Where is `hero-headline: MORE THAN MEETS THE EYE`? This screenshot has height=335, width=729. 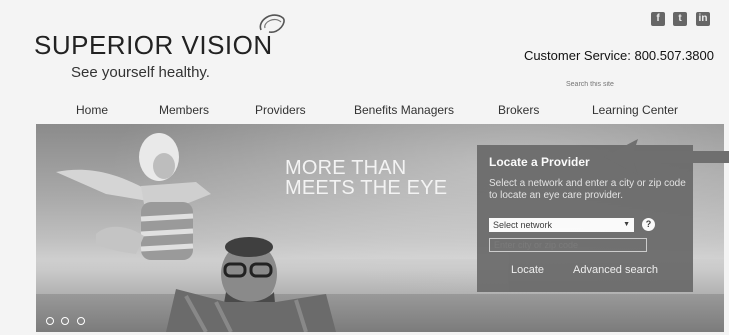 hero-headline: MORE THAN MEETS THE EYE is located at coordinates (385, 178).